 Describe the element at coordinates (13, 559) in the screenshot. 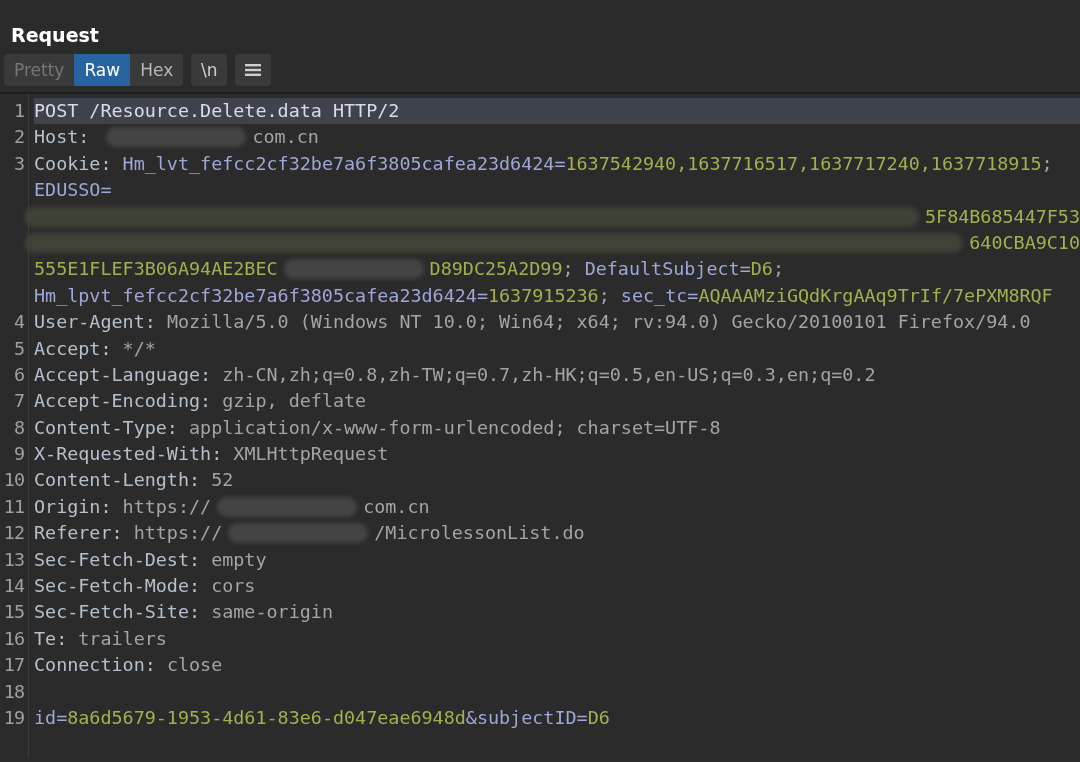

I see `line-number: 13` at that location.